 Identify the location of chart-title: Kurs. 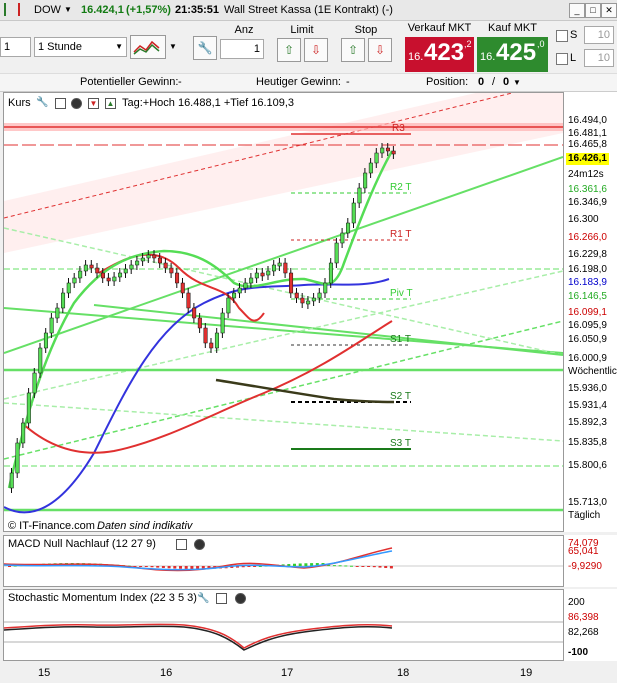
(19, 103).